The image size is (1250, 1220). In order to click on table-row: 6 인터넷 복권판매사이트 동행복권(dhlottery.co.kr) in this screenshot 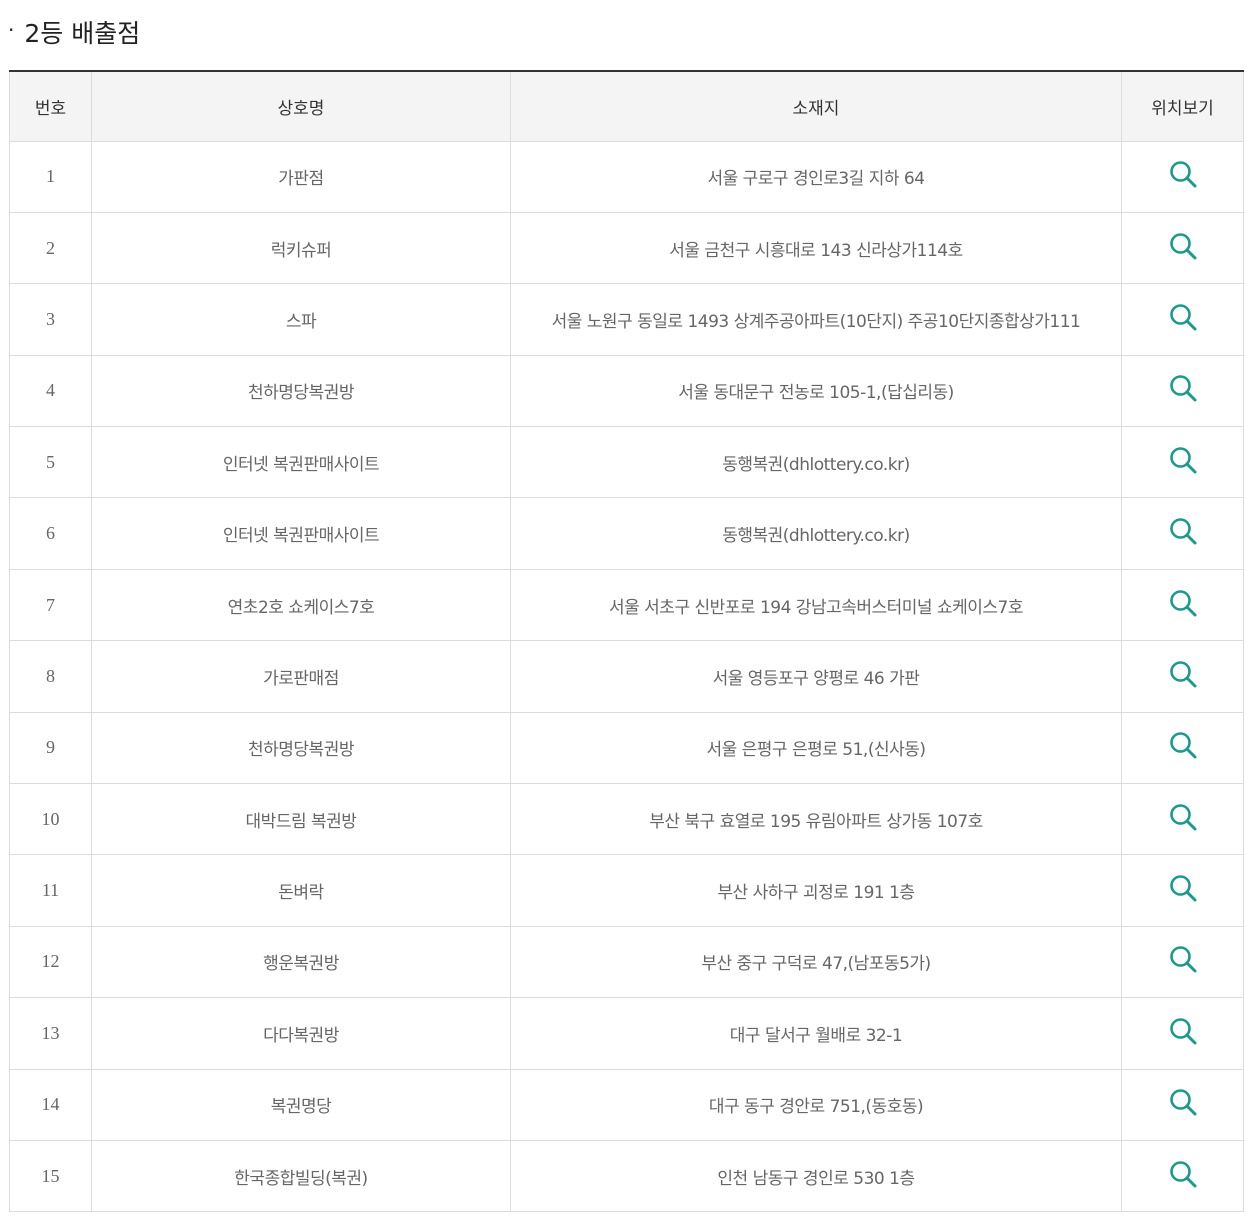, I will do `click(626, 533)`.